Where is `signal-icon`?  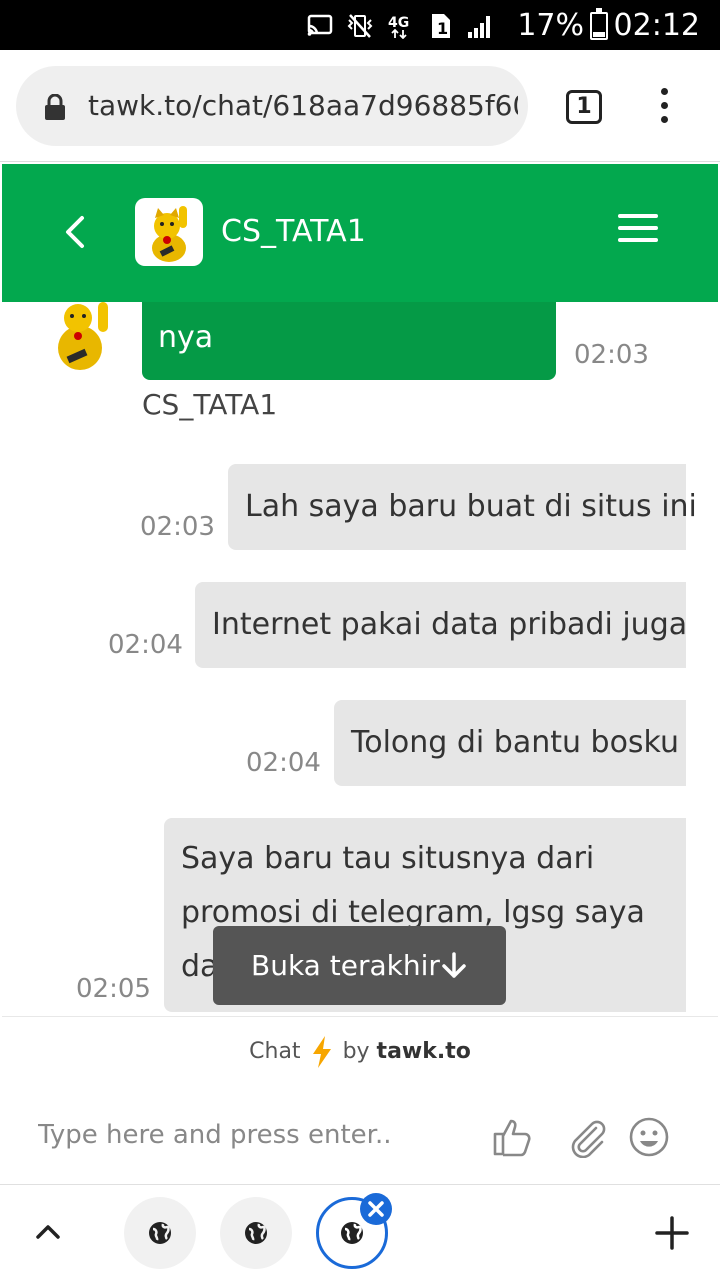 signal-icon is located at coordinates (479, 27).